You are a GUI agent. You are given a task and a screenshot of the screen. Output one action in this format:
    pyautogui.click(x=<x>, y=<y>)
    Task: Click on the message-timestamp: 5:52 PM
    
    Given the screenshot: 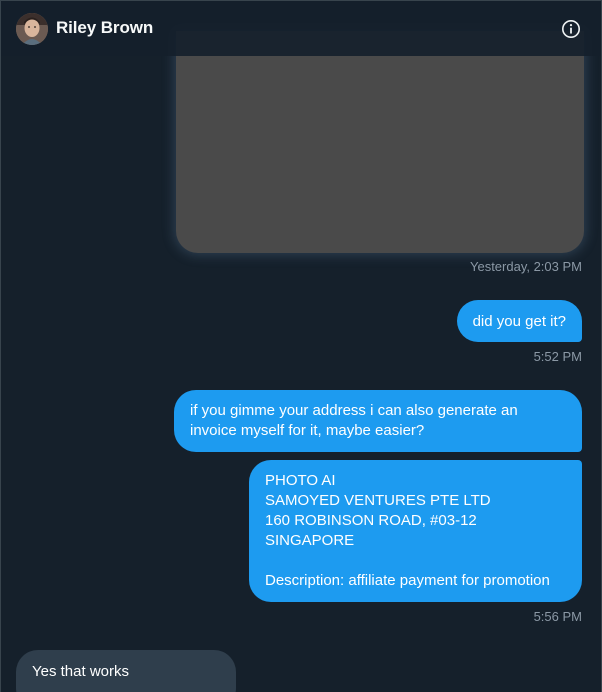 What is the action you would take?
    pyautogui.click(x=557, y=356)
    